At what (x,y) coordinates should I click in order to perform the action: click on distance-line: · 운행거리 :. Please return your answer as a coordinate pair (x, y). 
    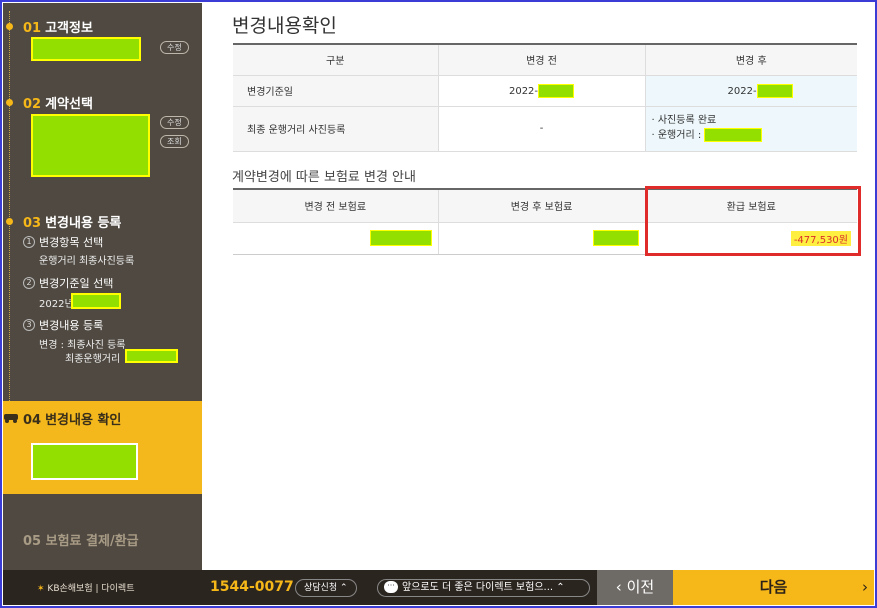
    Looking at the image, I should click on (755, 135).